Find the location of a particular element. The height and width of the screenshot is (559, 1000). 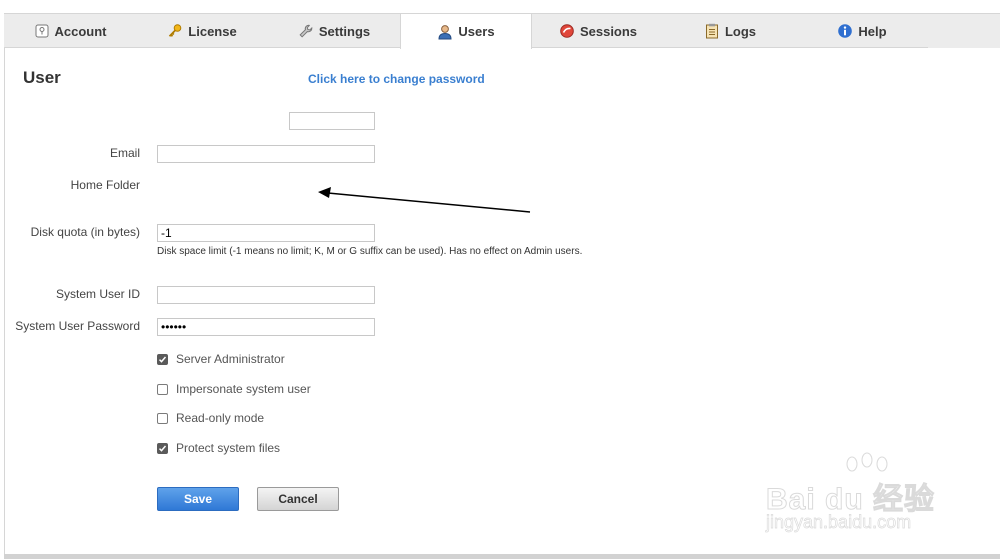

checkbox-read-only-mode: Read-only mode is located at coordinates (210, 418).